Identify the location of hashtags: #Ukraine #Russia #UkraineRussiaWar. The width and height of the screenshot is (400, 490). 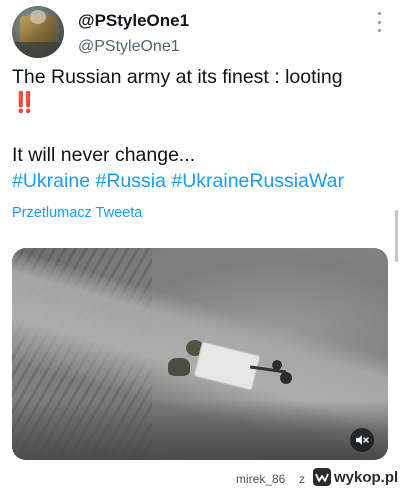
(178, 181).